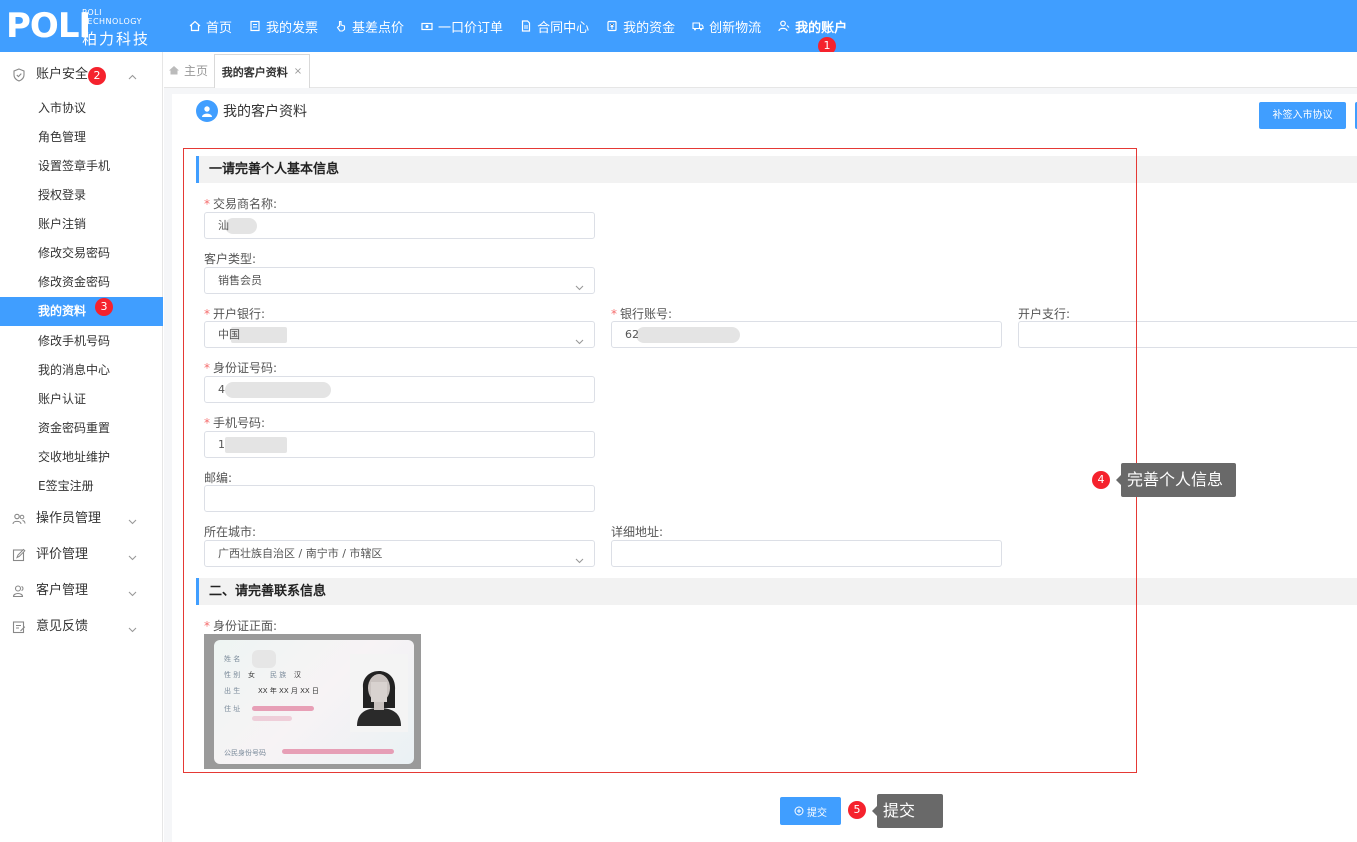 The height and width of the screenshot is (842, 1357). Describe the element at coordinates (760, 70) in the screenshot. I see `tab-bar: 主页 我的客户资料 ×` at that location.